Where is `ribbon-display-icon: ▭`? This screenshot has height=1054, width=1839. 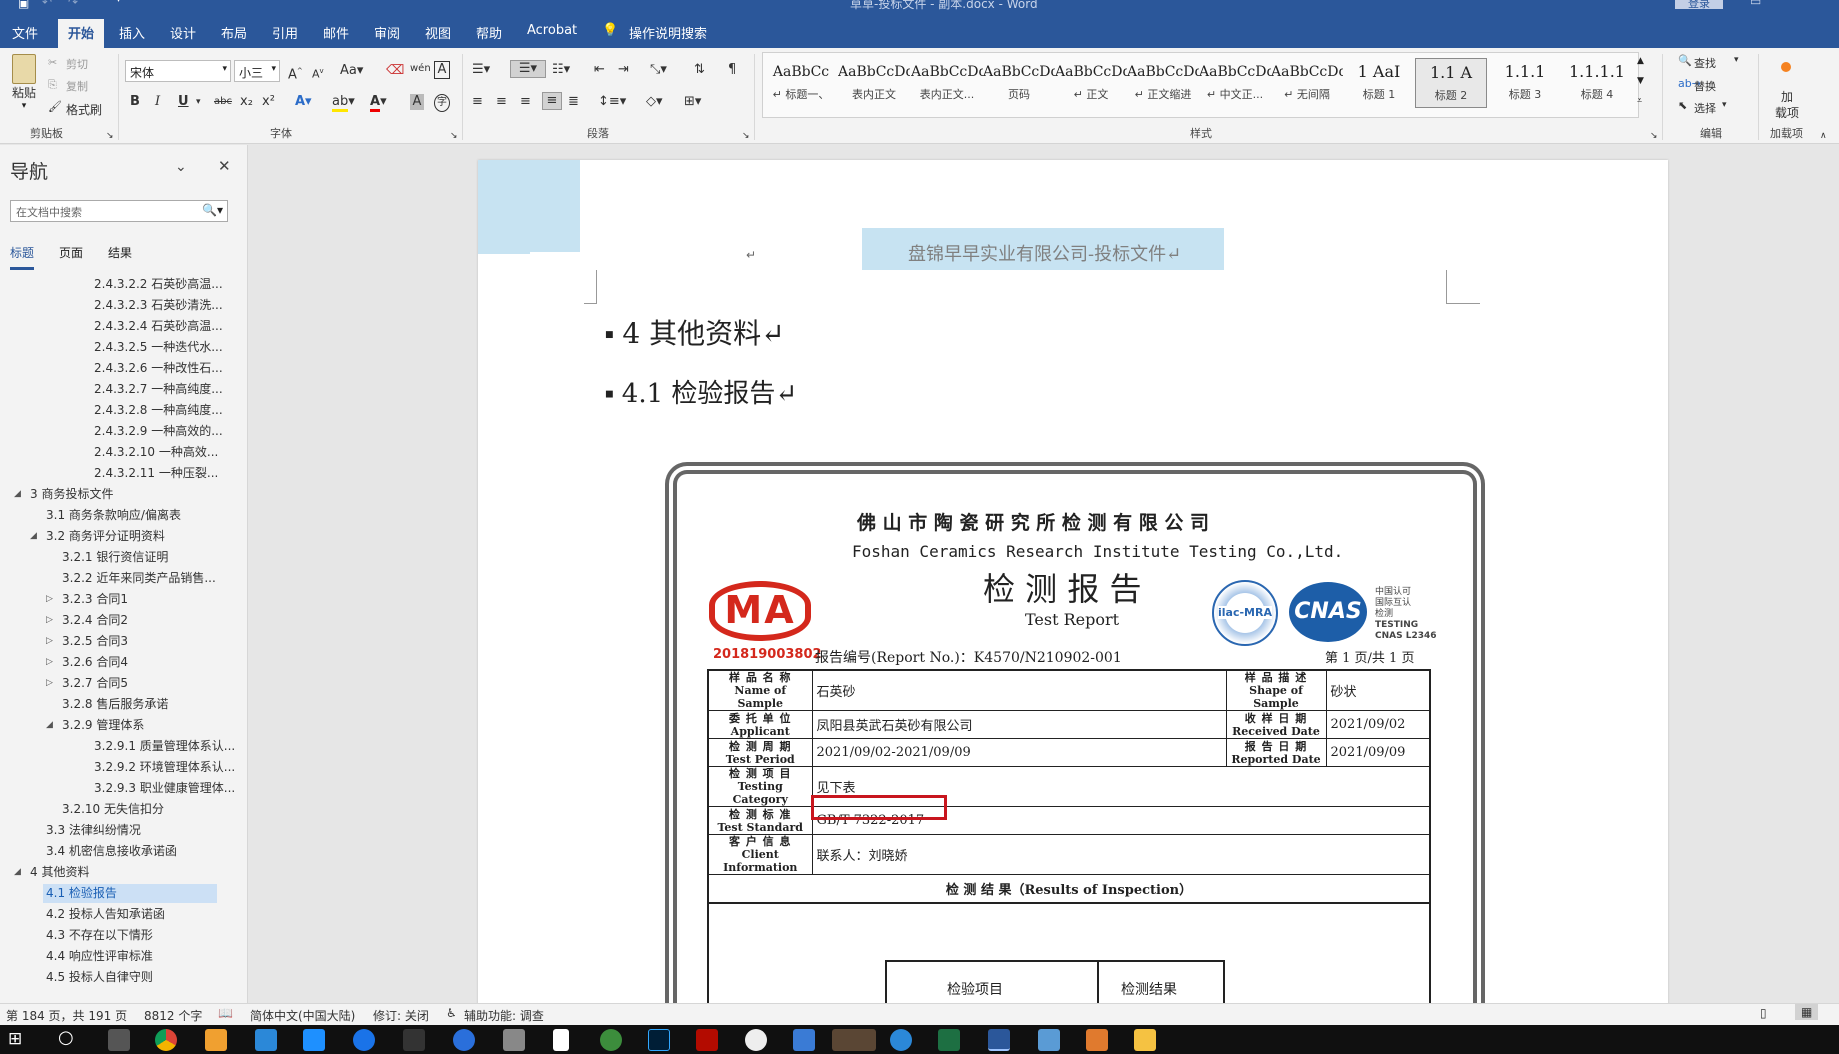
ribbon-display-icon: ▭ is located at coordinates (1755, 4).